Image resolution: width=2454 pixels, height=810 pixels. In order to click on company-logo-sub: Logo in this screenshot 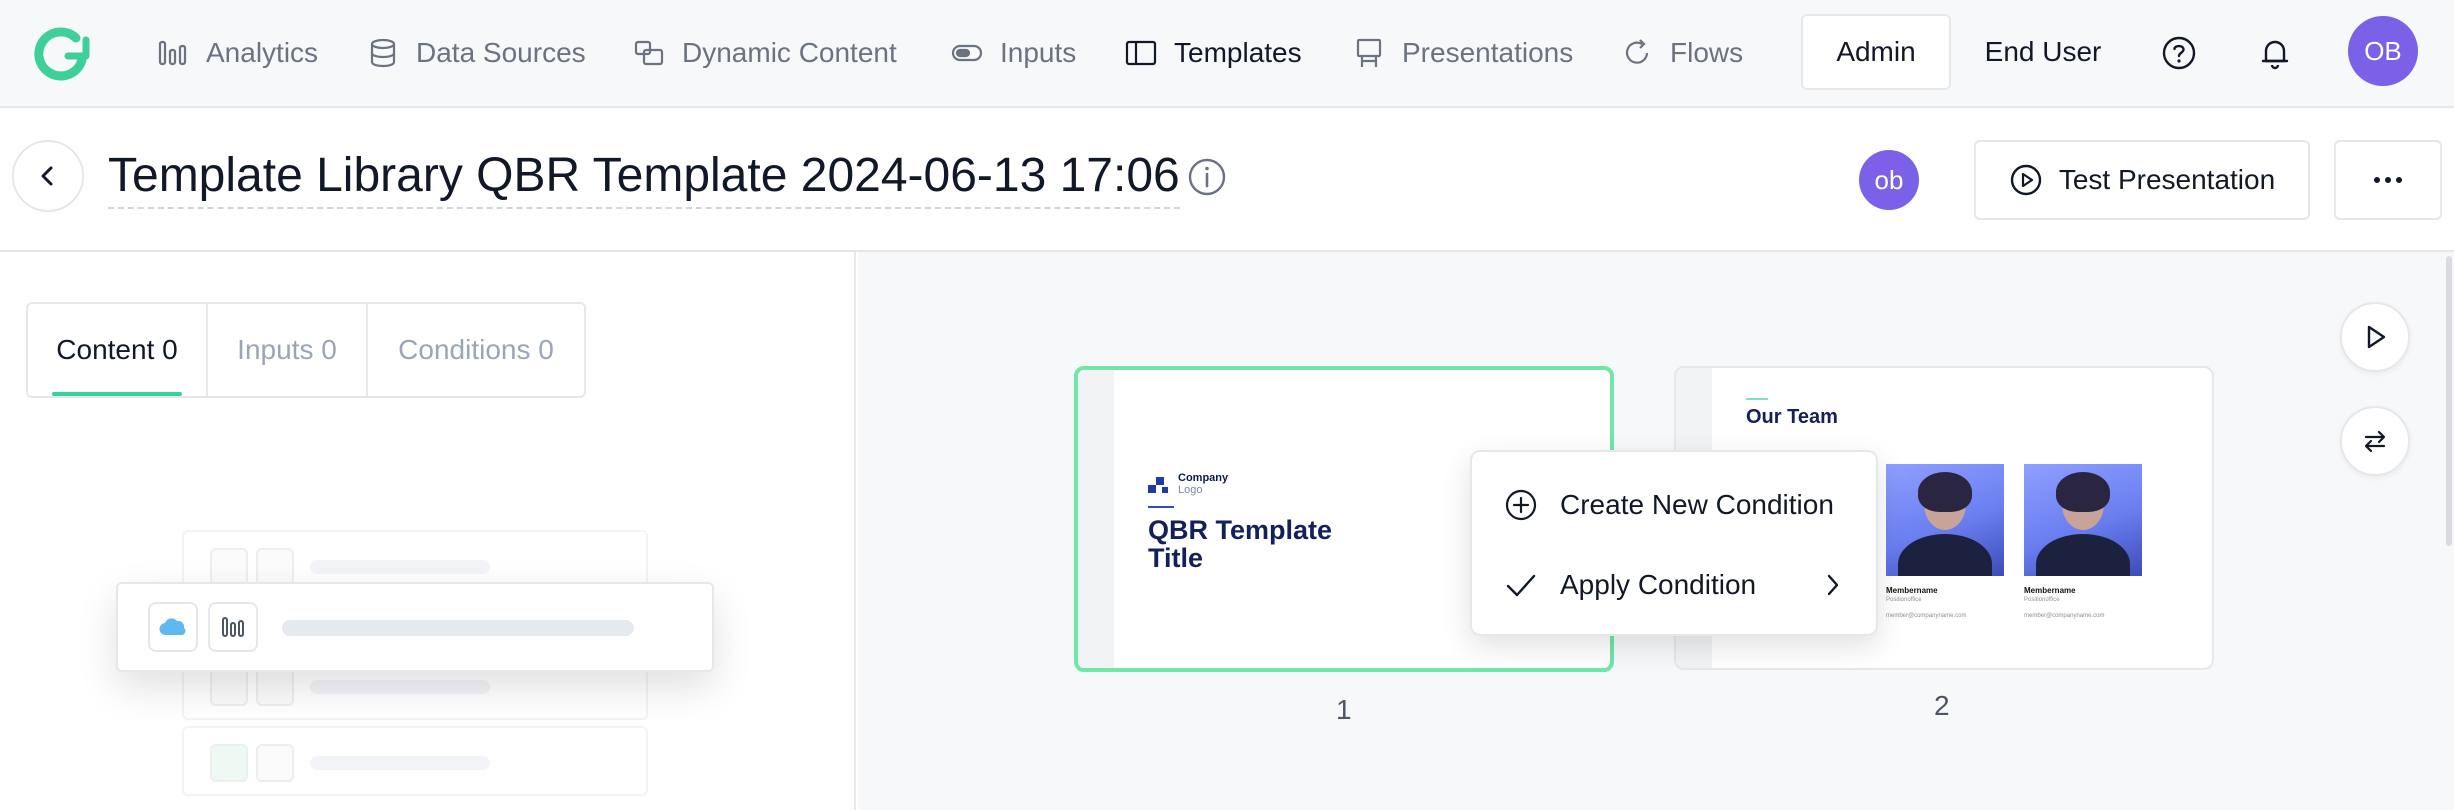, I will do `click(1190, 490)`.